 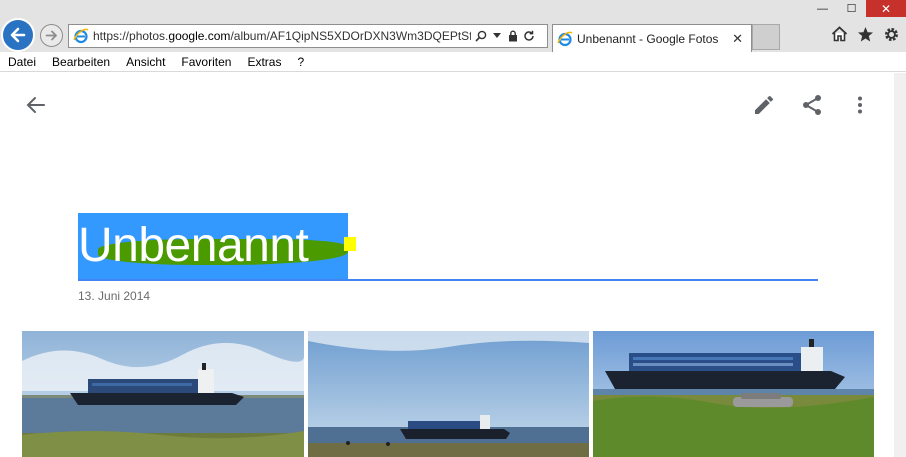 What do you see at coordinates (206, 62) in the screenshot?
I see `menu-favoriten: Favoriten` at bounding box center [206, 62].